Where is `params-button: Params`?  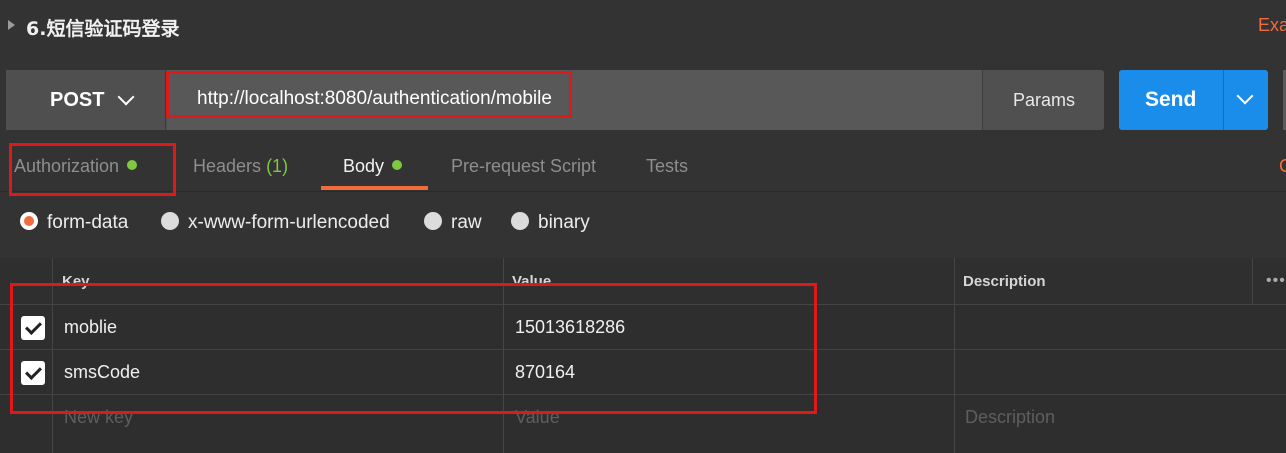
params-button: Params is located at coordinates (1043, 100).